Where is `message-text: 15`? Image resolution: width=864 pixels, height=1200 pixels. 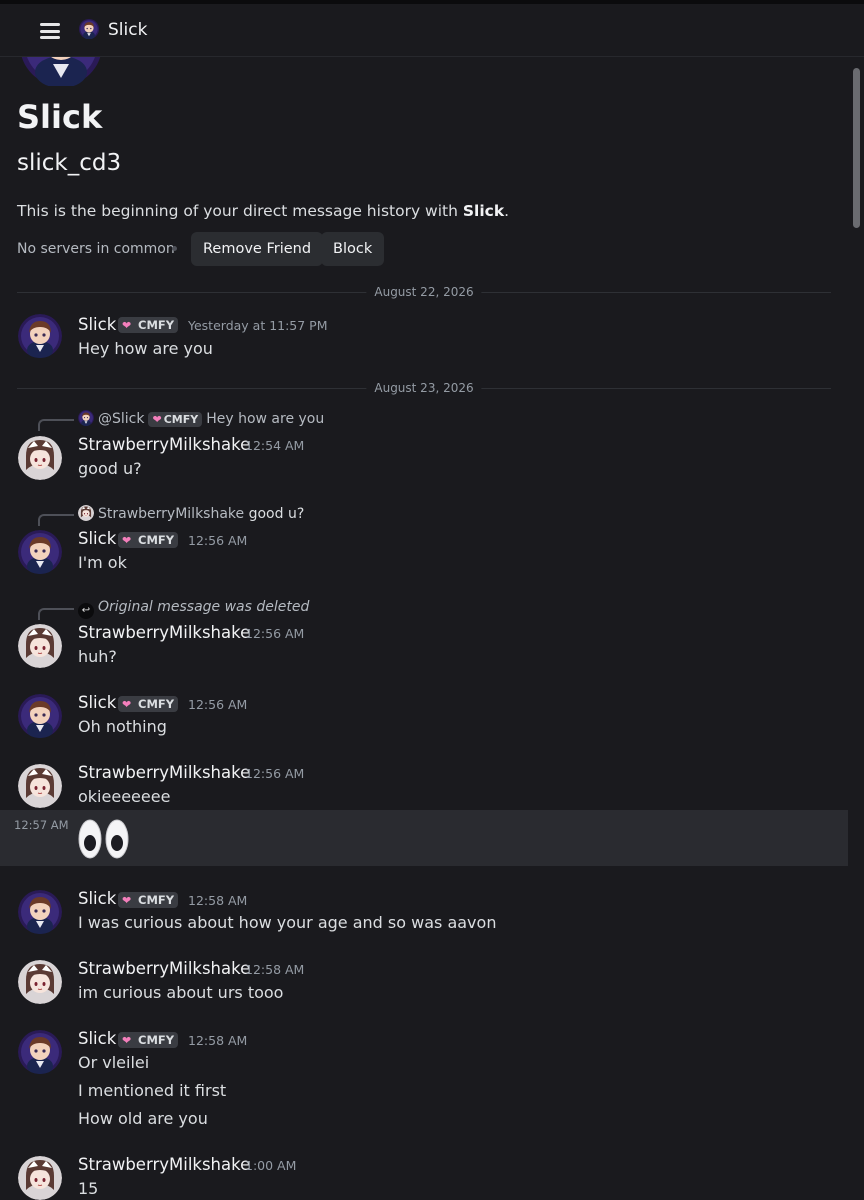
message-text: 15 is located at coordinates (88, 1188).